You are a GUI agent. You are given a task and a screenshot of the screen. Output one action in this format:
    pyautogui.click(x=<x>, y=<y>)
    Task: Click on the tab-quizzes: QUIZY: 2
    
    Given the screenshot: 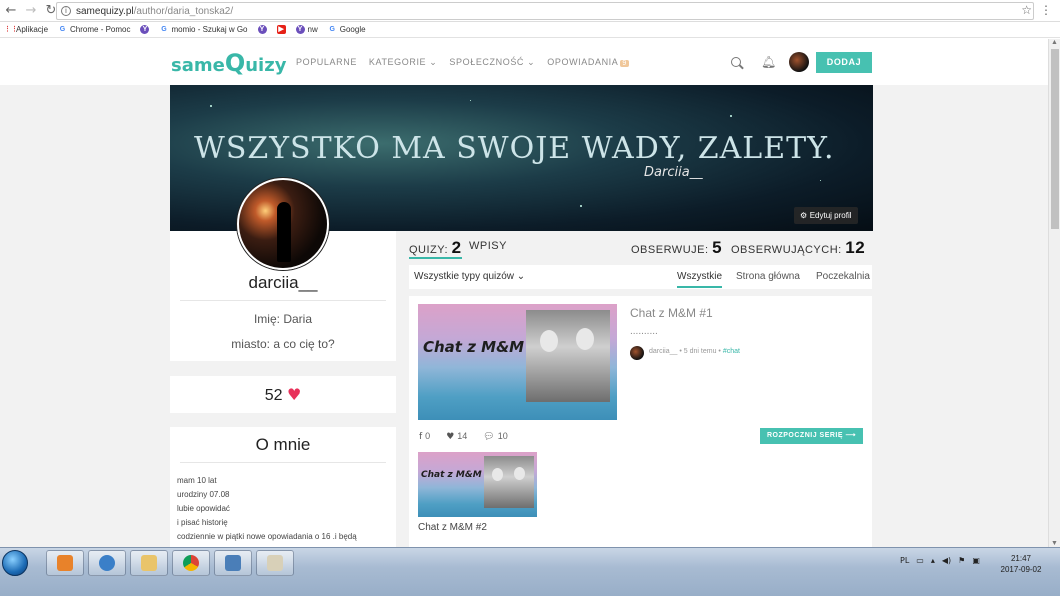 What is the action you would take?
    pyautogui.click(x=435, y=247)
    